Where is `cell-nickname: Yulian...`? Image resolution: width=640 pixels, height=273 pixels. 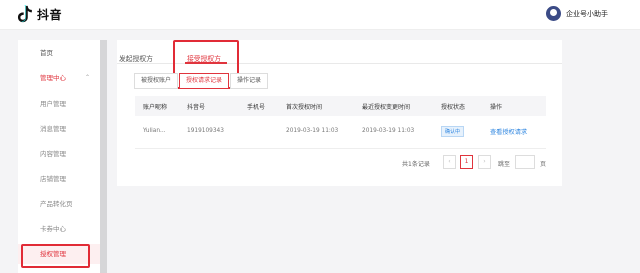
cell-nickname: Yulian... is located at coordinates (154, 131).